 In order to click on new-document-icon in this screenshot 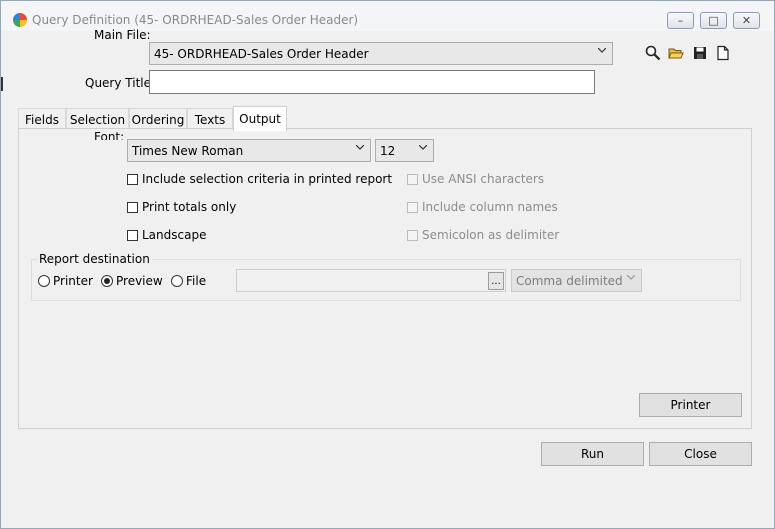, I will do `click(723, 53)`.